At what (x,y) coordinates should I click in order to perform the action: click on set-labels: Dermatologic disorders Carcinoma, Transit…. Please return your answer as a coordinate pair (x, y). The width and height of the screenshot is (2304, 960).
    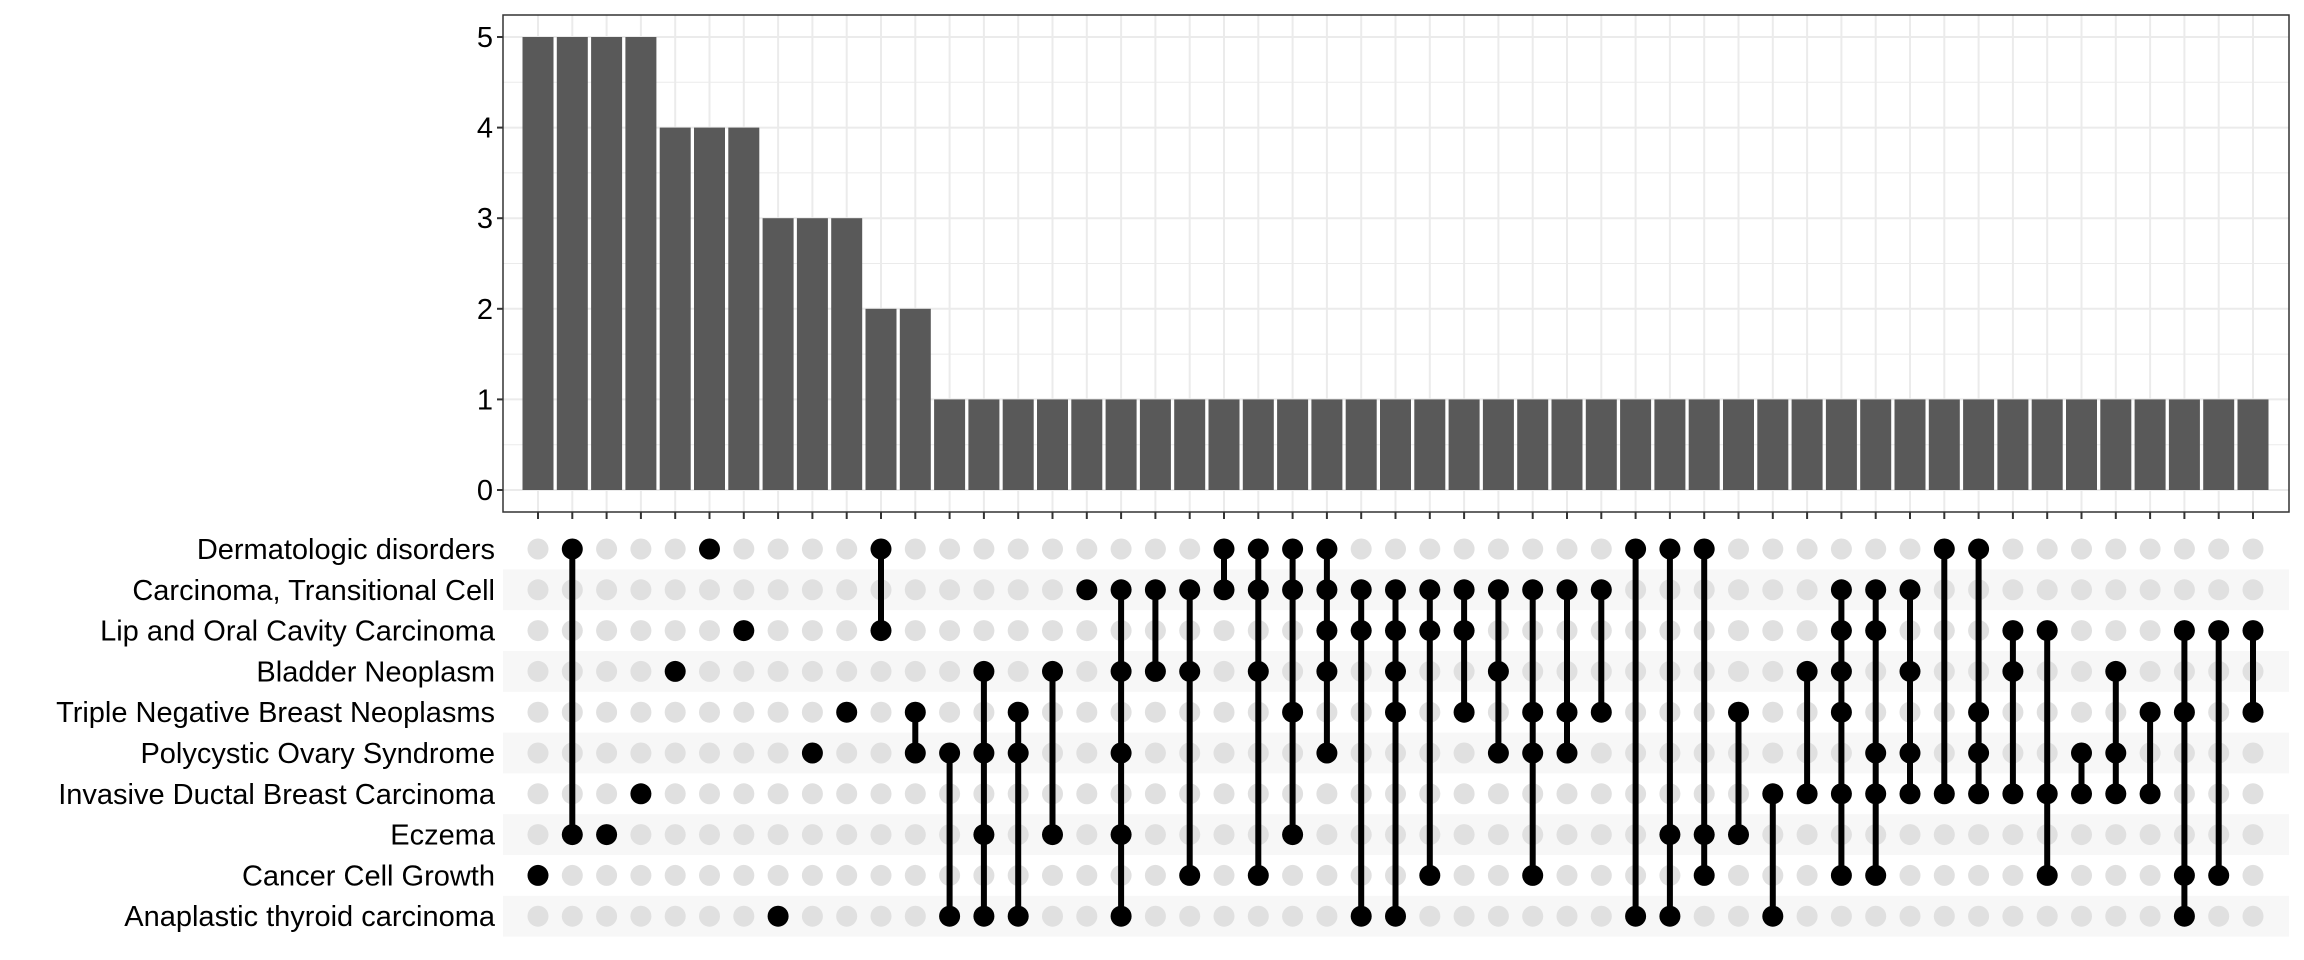
    Looking at the image, I should click on (276, 733).